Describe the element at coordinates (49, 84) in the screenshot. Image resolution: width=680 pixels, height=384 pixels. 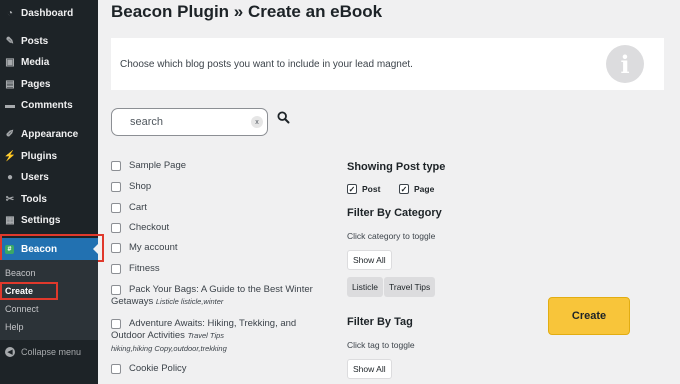
I see `sidebar-item-pages: ▤ Pages` at that location.